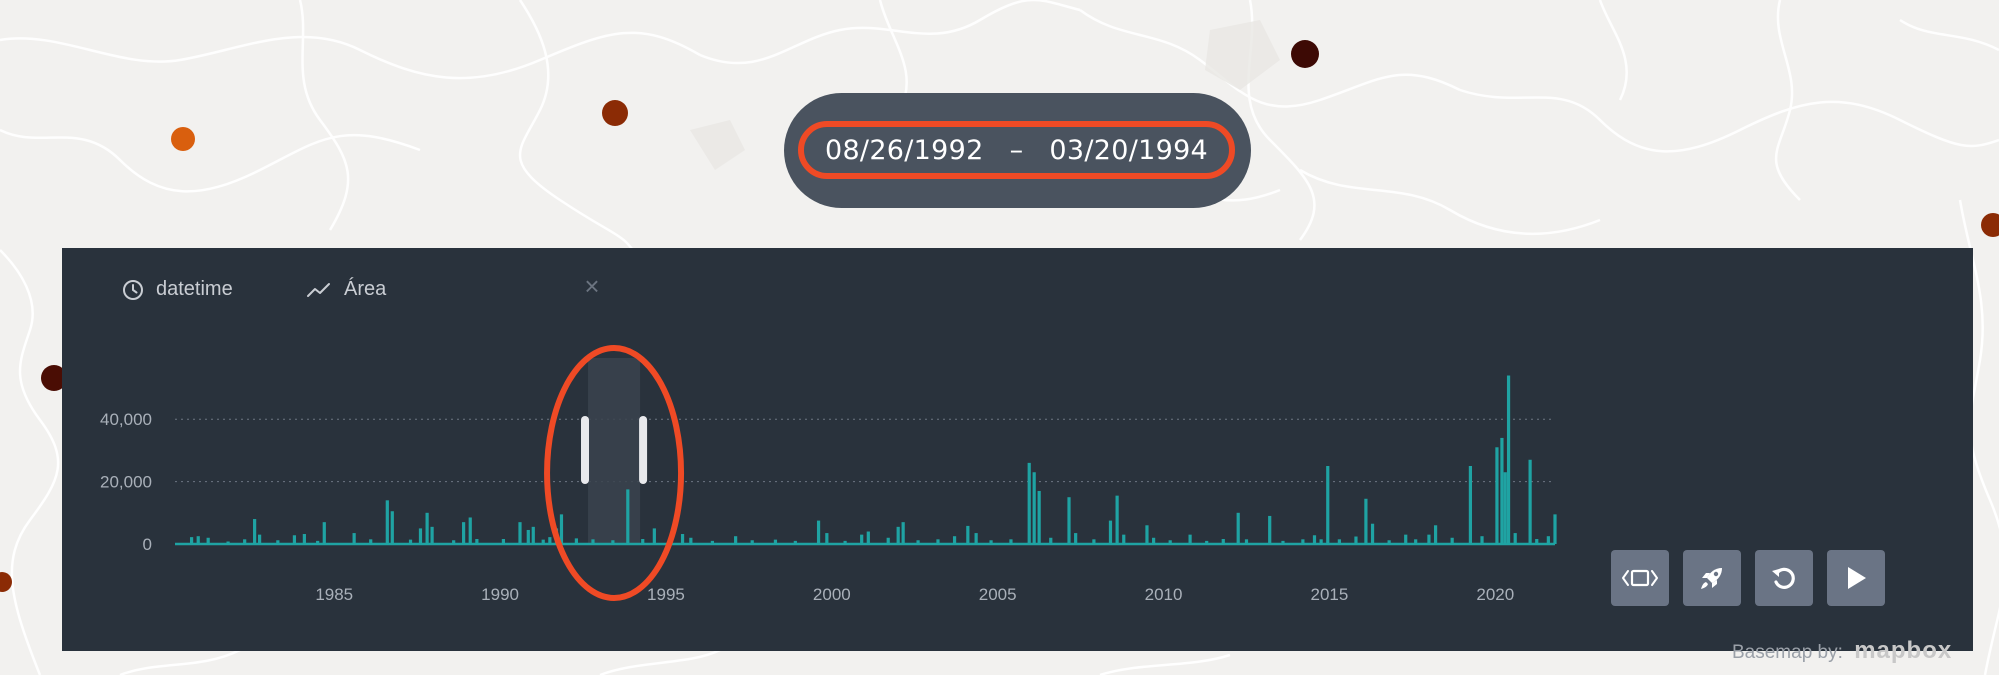 The image size is (1999, 675). I want to click on reset-button, so click(1784, 578).